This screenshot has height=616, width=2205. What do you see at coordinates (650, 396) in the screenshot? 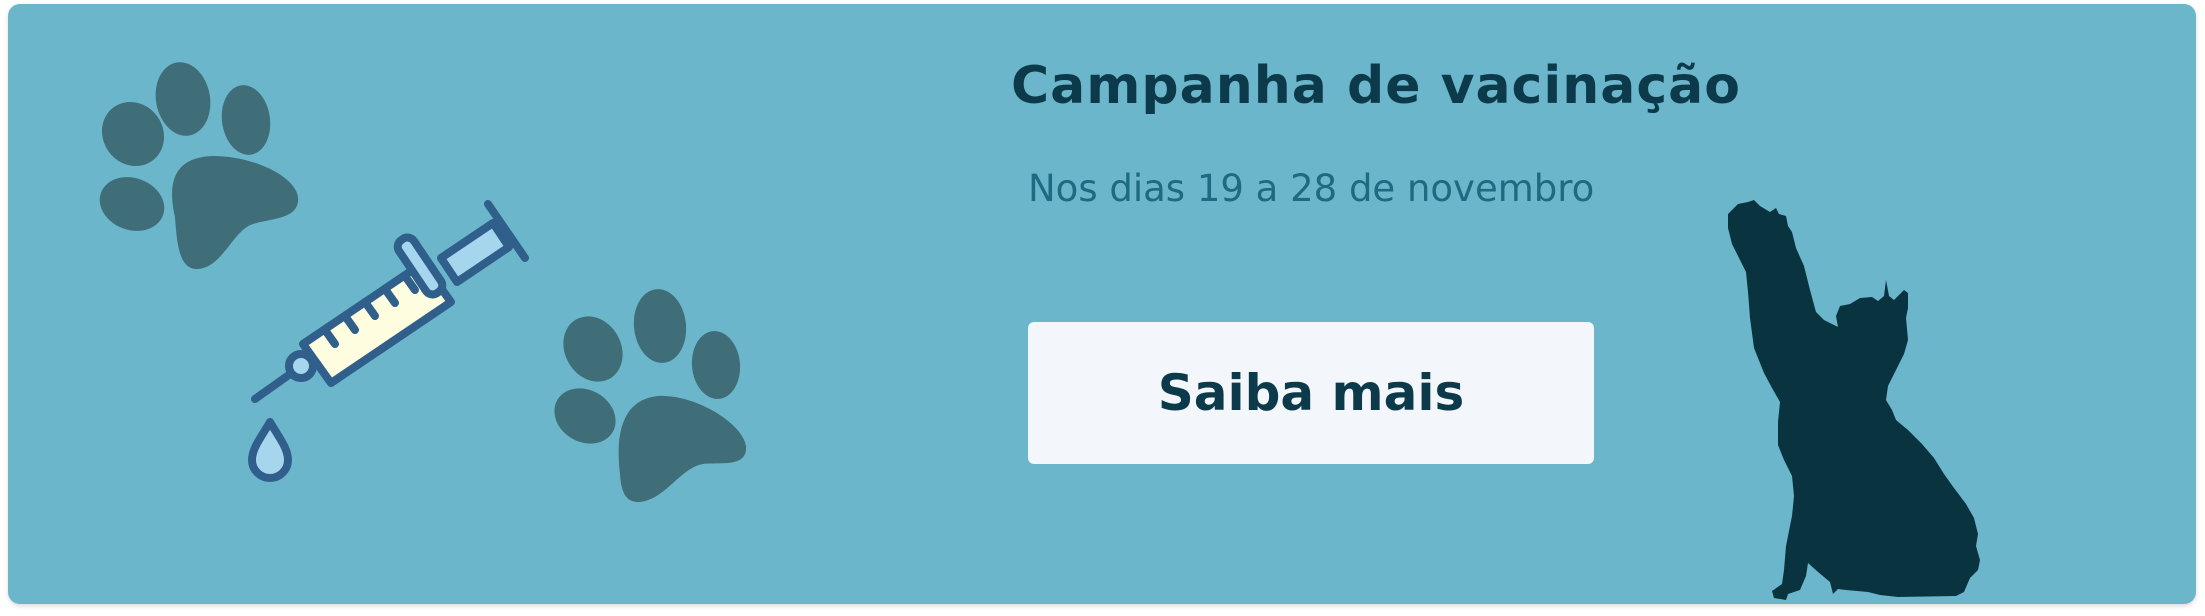
I see `paw-print-icon` at bounding box center [650, 396].